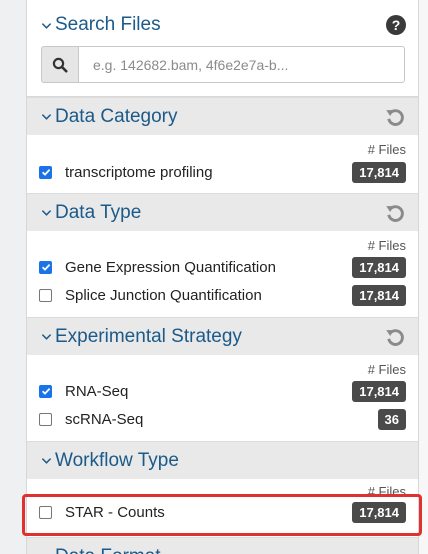 The width and height of the screenshot is (428, 554). I want to click on experimental-strategy-toggle: Experimental Strategy, so click(140, 337).